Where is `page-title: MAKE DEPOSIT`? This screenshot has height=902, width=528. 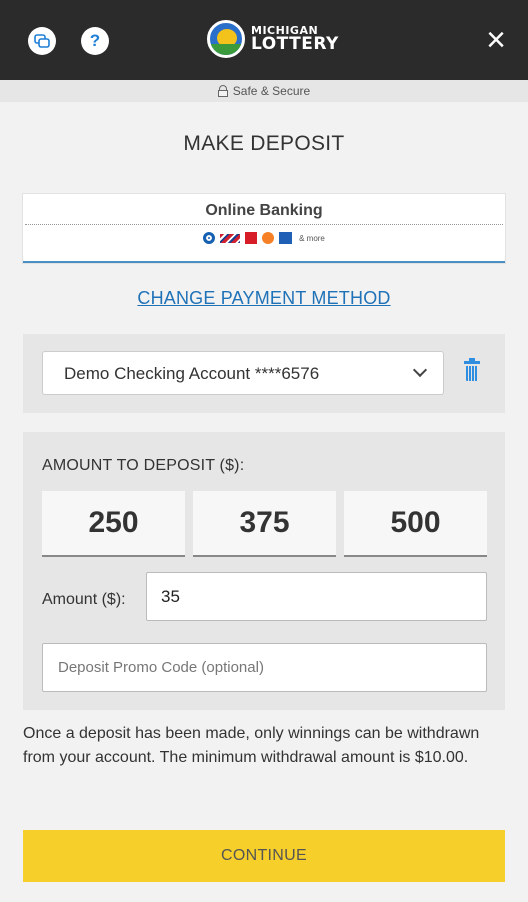
page-title: MAKE DEPOSIT is located at coordinates (264, 143).